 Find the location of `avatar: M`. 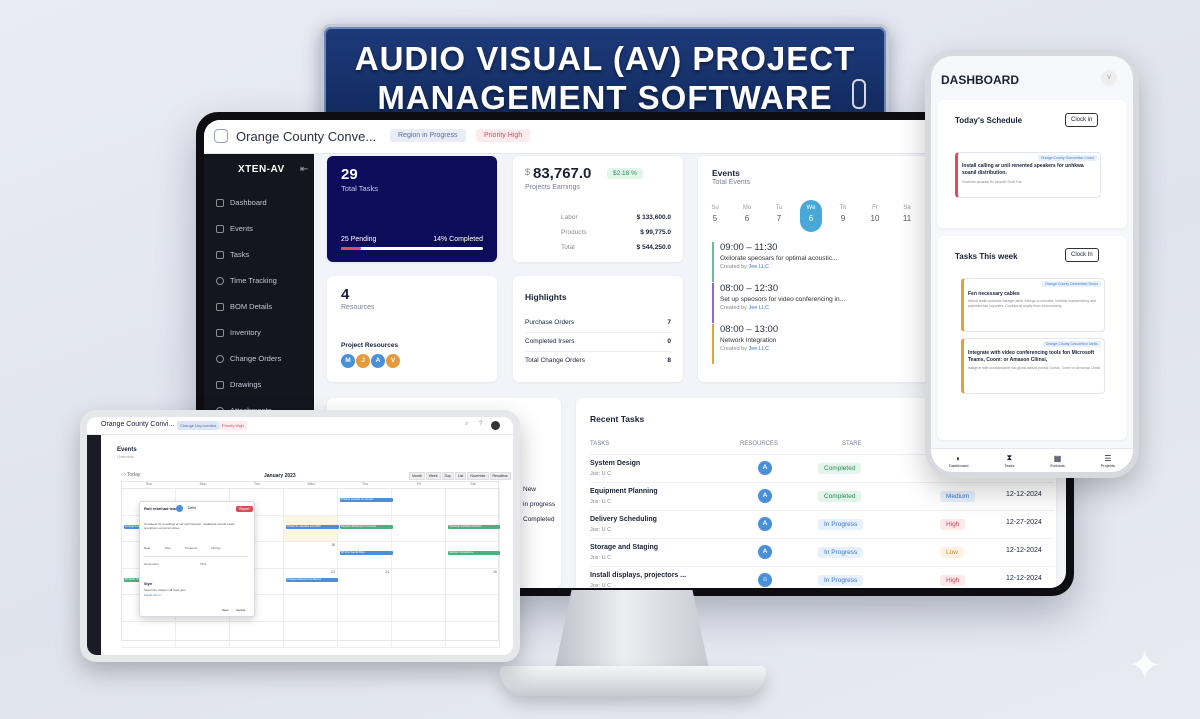

avatar: M is located at coordinates (348, 361).